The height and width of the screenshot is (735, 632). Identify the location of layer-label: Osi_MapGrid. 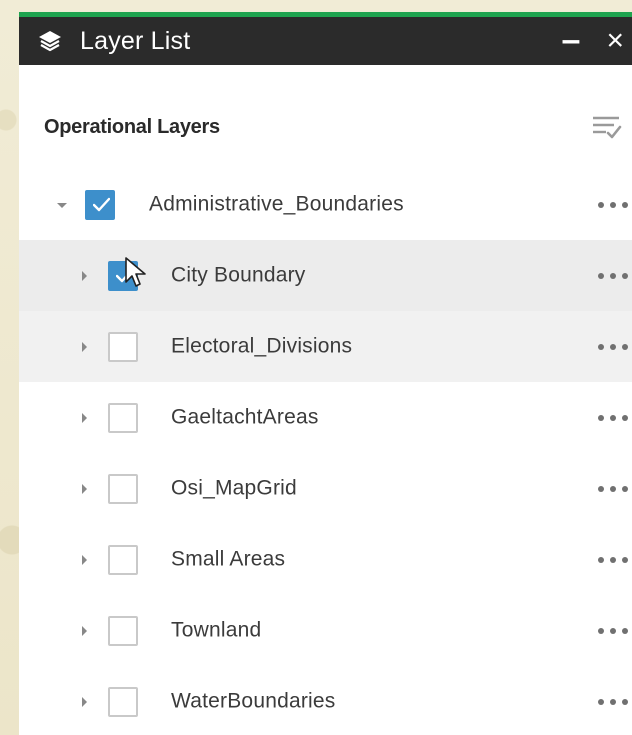
(234, 488).